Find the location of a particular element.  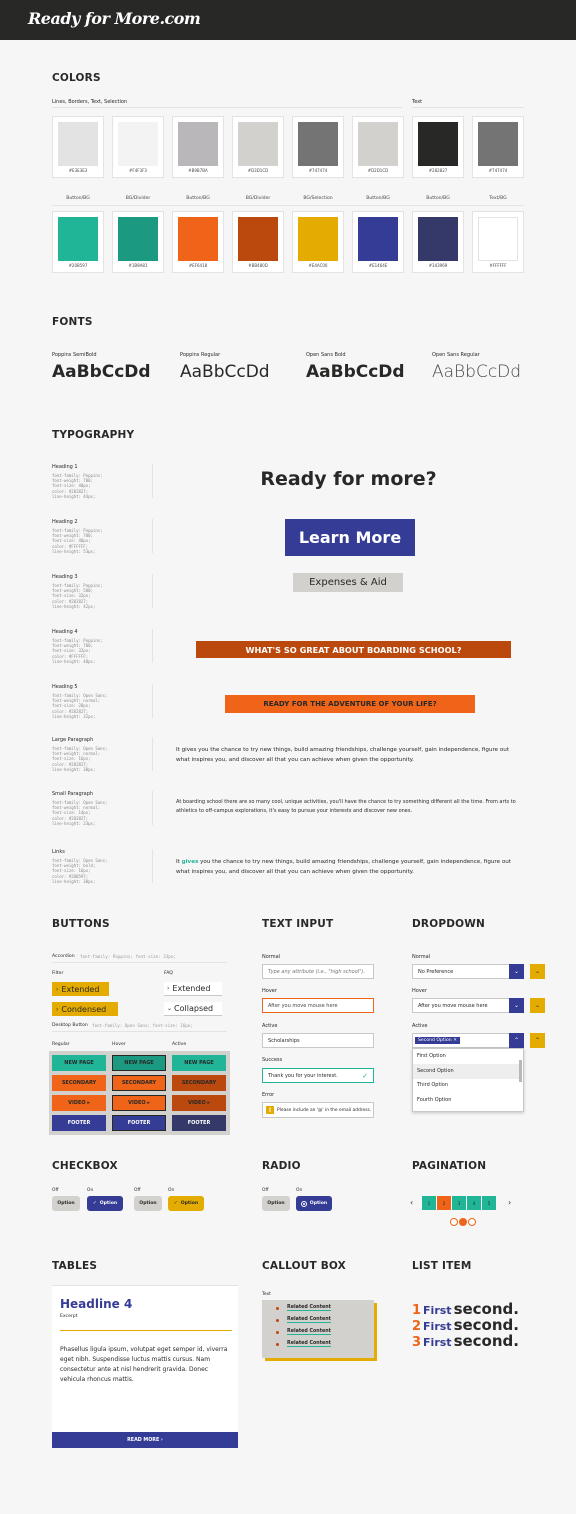

desktop-button-active: FOOTER is located at coordinates (199, 1123).